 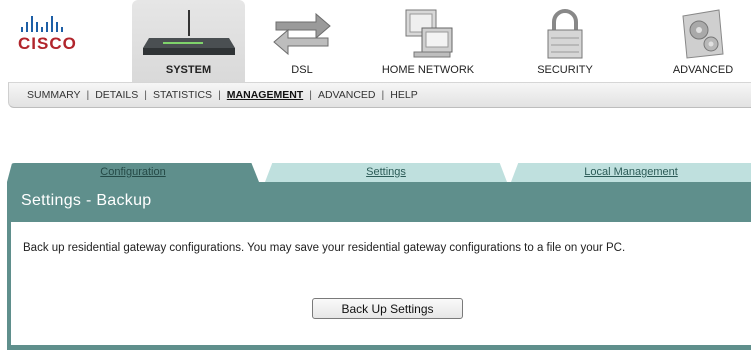 I want to click on computers-icon, so click(x=429, y=33).